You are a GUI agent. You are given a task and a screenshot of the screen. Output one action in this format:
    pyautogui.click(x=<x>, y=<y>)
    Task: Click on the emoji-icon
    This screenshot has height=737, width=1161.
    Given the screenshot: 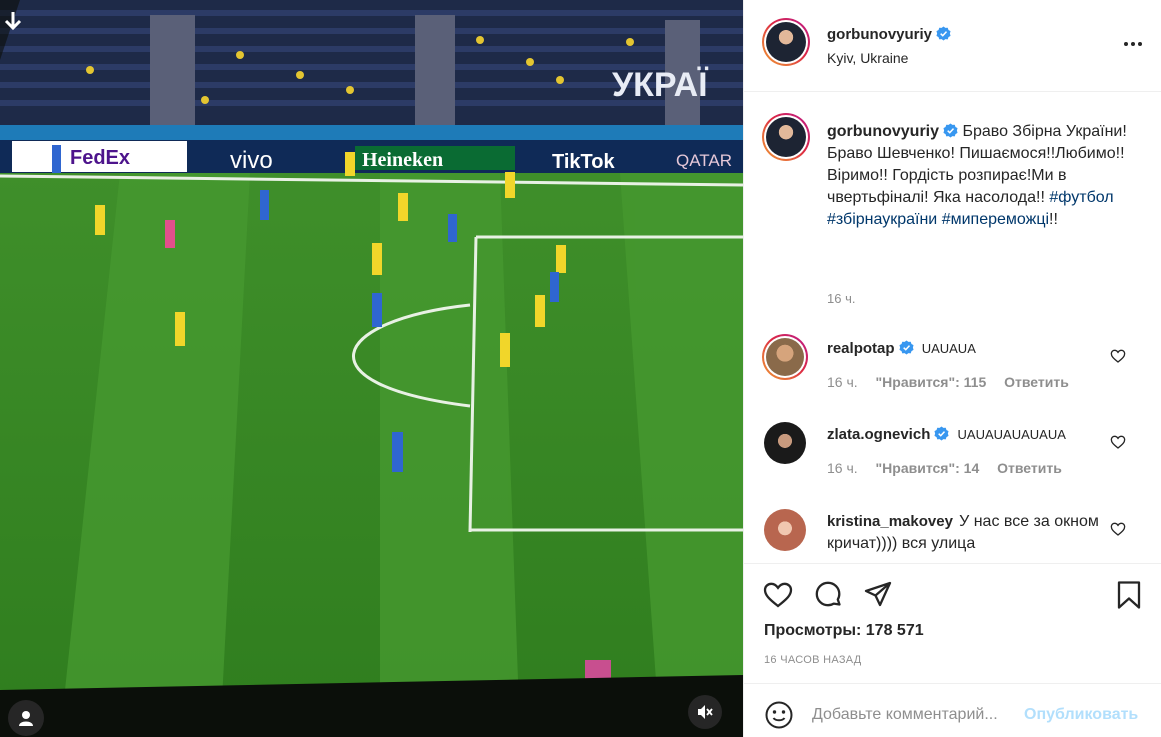 What is the action you would take?
    pyautogui.click(x=779, y=715)
    